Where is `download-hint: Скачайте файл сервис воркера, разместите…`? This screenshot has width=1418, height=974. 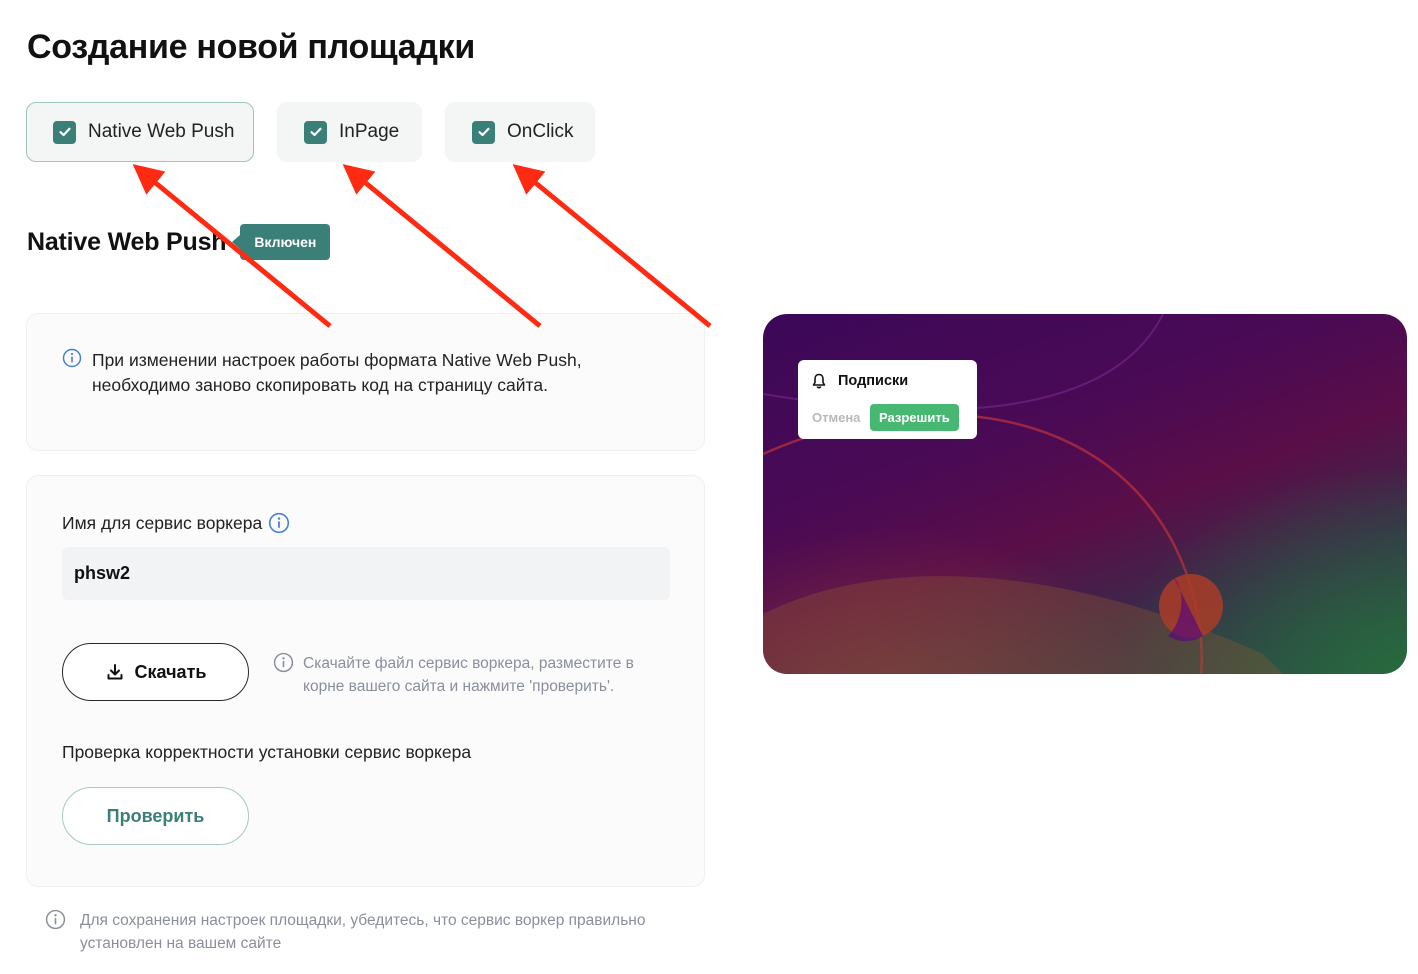
download-hint: Скачайте файл сервис воркера, разместите… is located at coordinates (468, 675).